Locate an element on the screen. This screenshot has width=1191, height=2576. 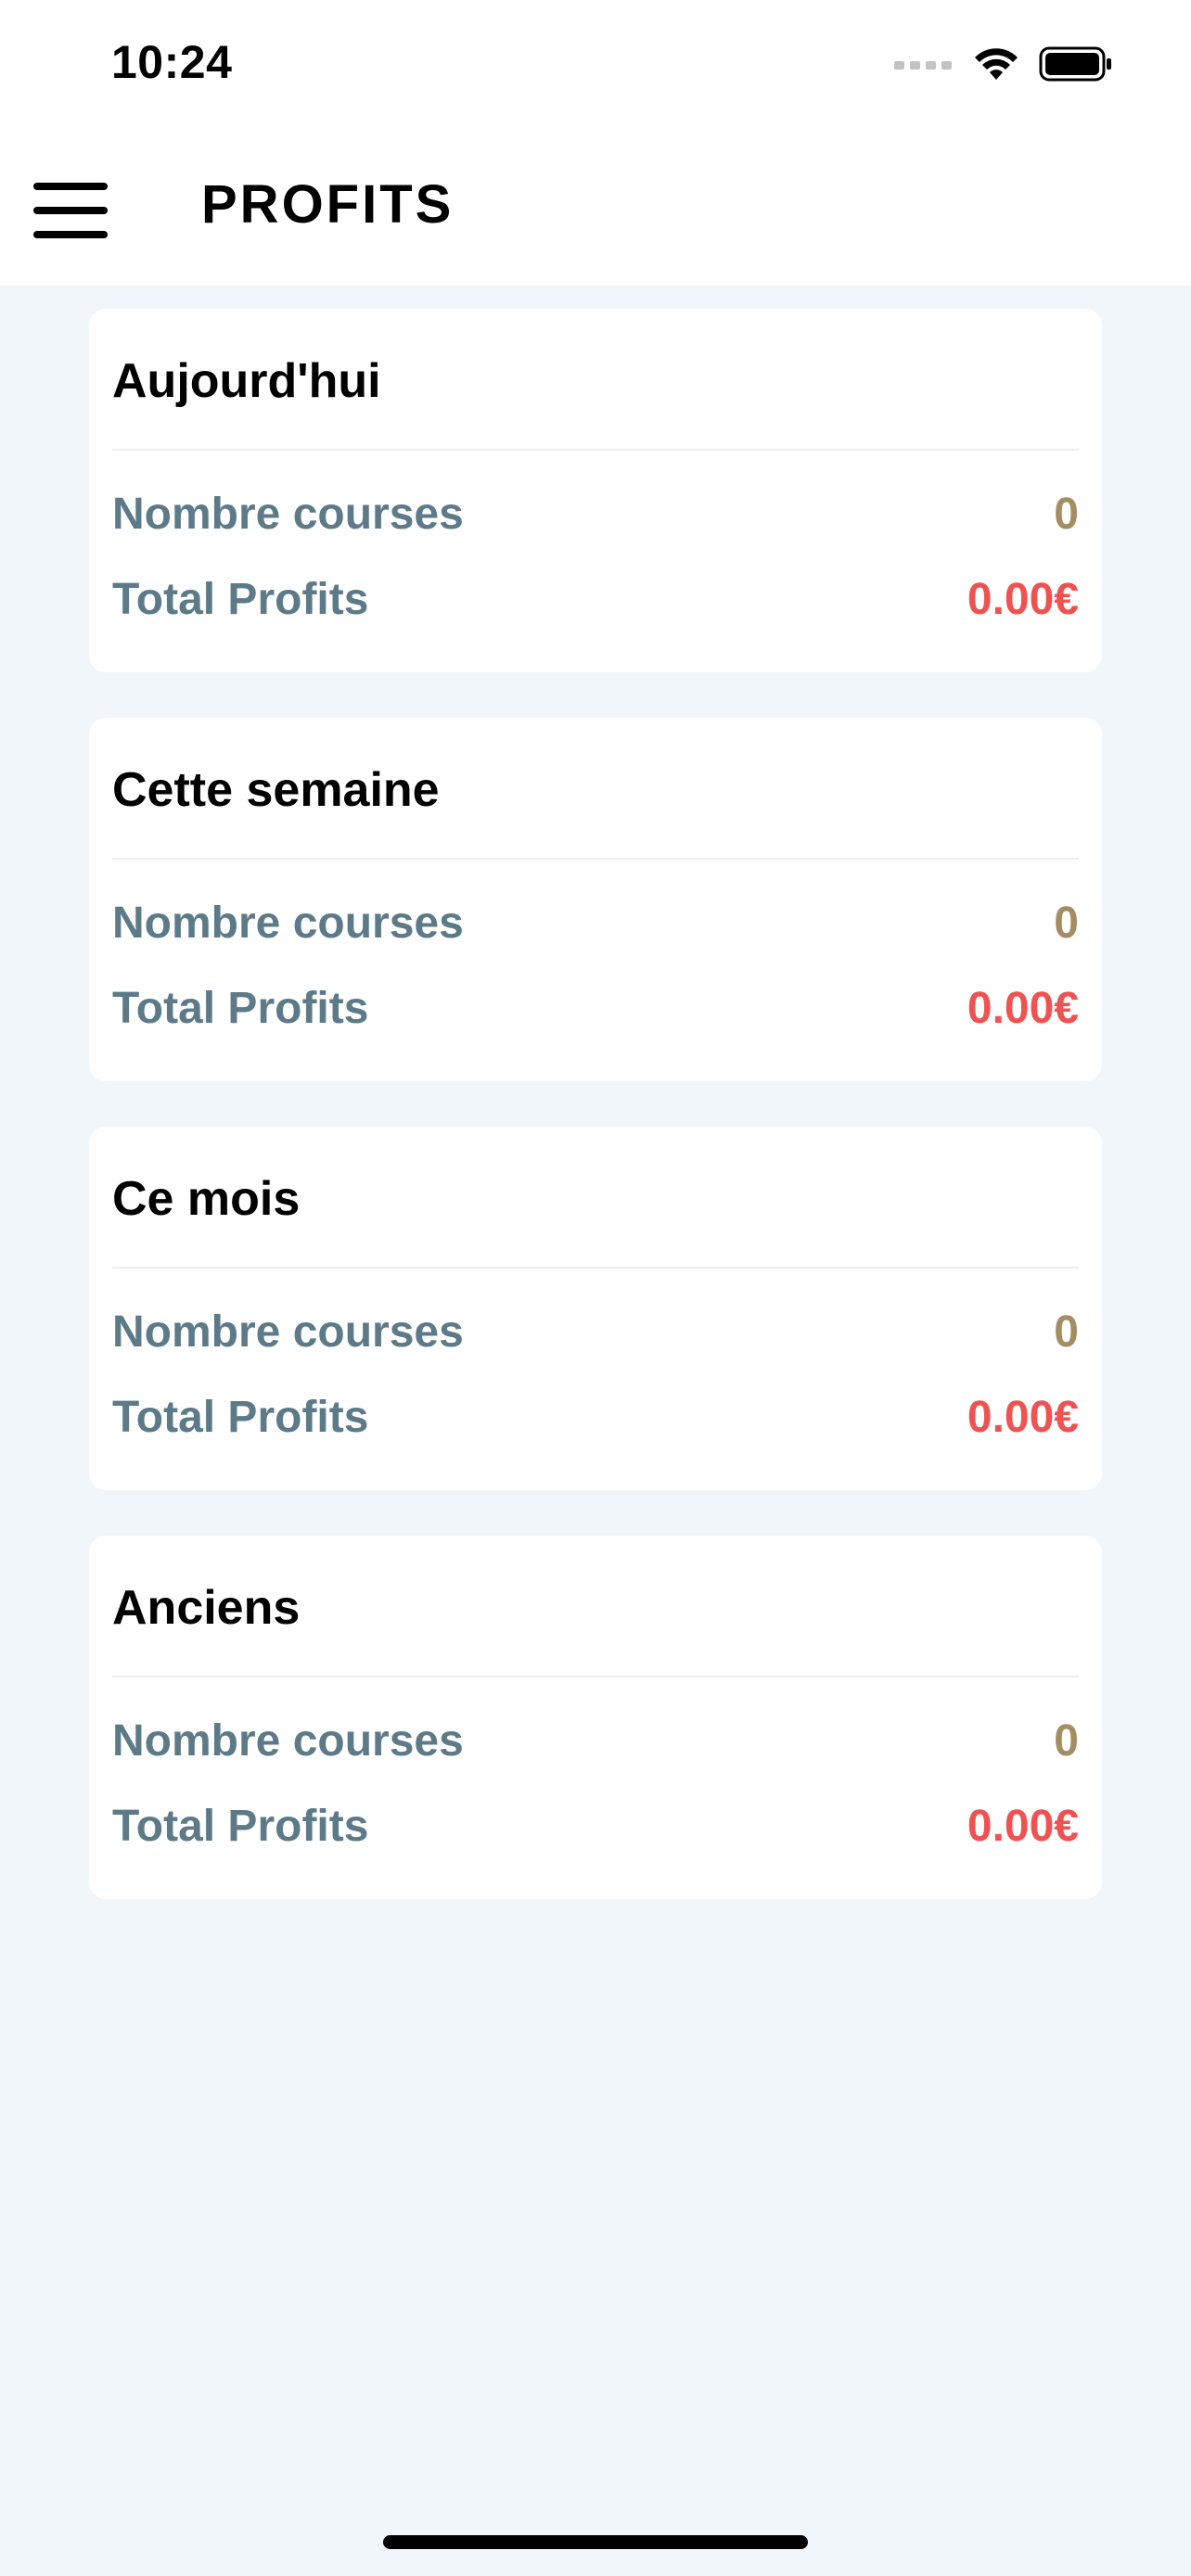
card-title: Ce mois is located at coordinates (206, 1199).